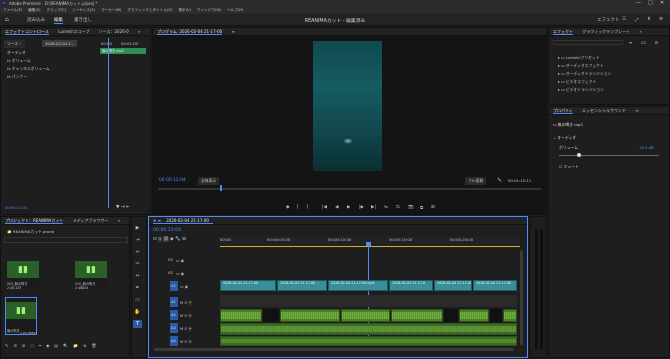  I want to click on project-item-2: ▮▮ 010_無の喝き 2:48834, so click(91, 275).